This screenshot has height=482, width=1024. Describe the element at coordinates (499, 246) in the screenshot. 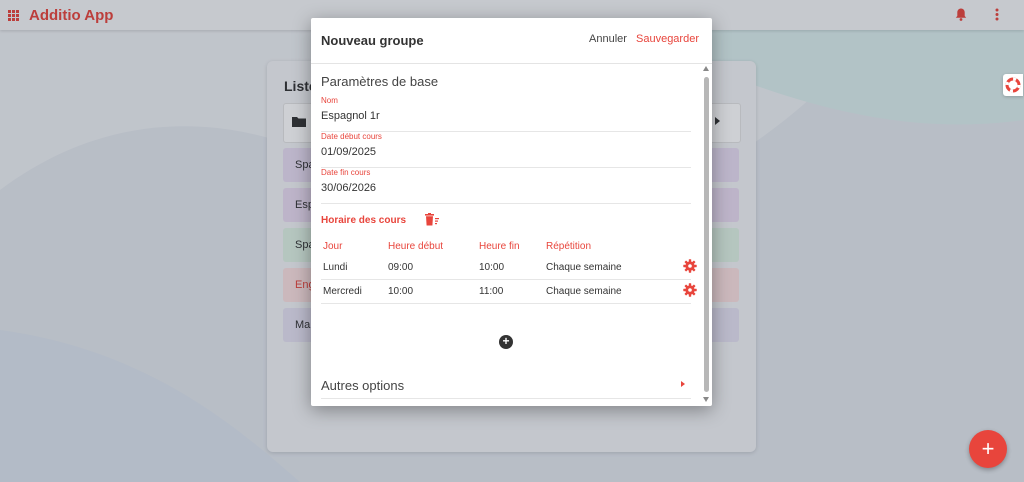

I see `column-header-end: Heure fin` at that location.